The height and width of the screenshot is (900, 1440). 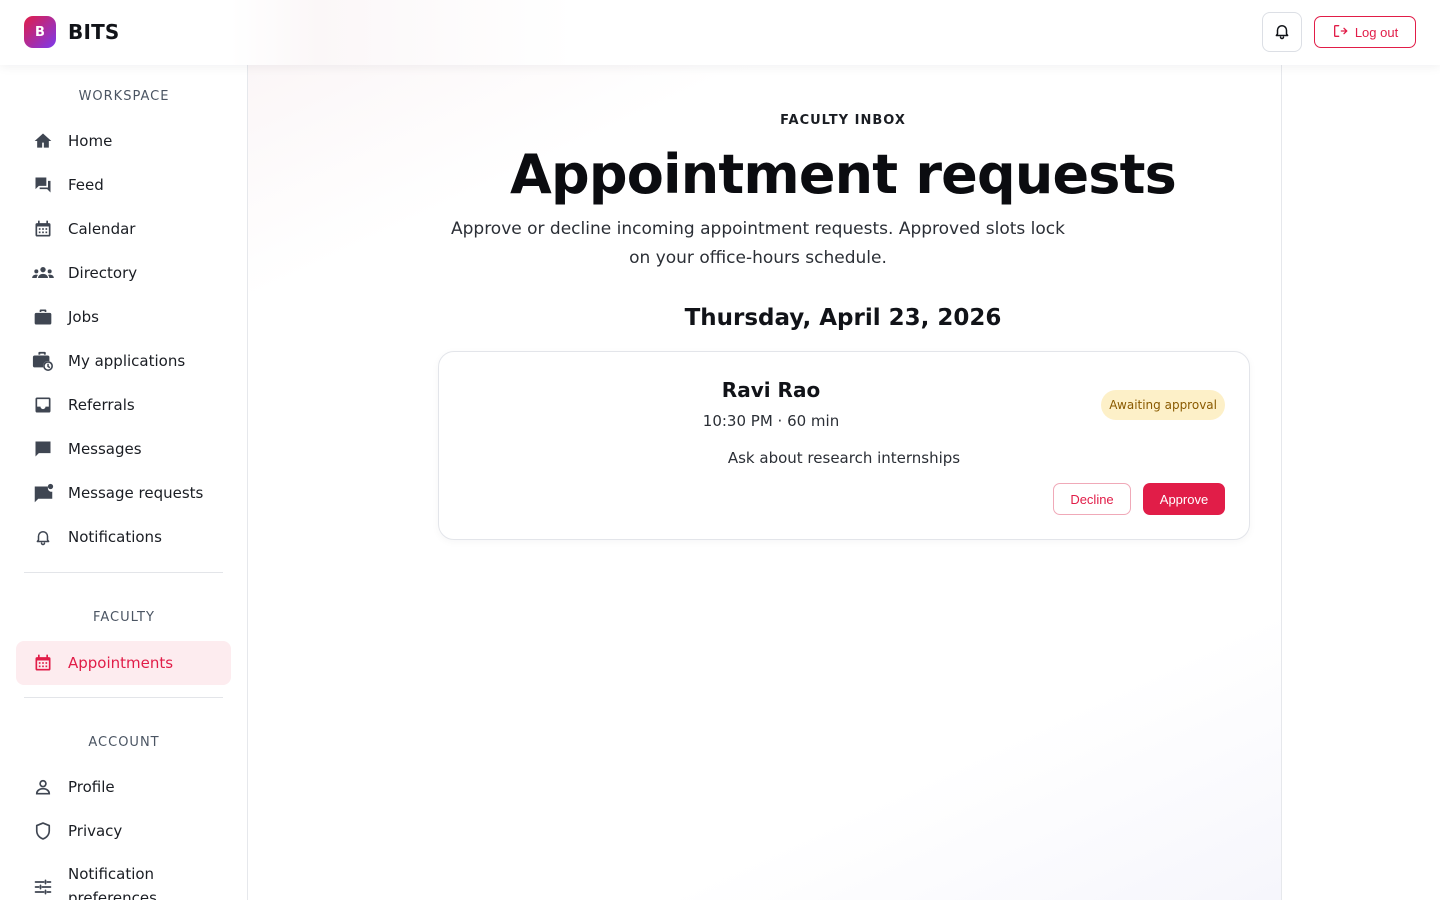 I want to click on sidebar-item-label: Jobs, so click(x=83, y=317).